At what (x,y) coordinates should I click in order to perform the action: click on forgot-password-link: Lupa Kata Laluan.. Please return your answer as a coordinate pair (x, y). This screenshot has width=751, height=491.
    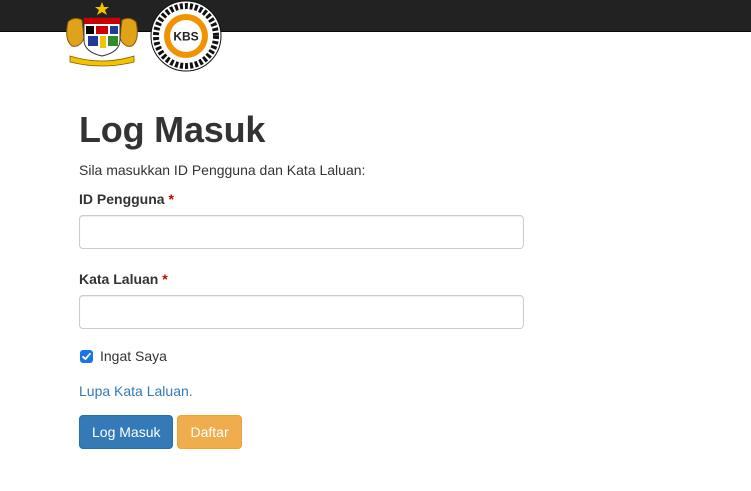
    Looking at the image, I should click on (136, 391).